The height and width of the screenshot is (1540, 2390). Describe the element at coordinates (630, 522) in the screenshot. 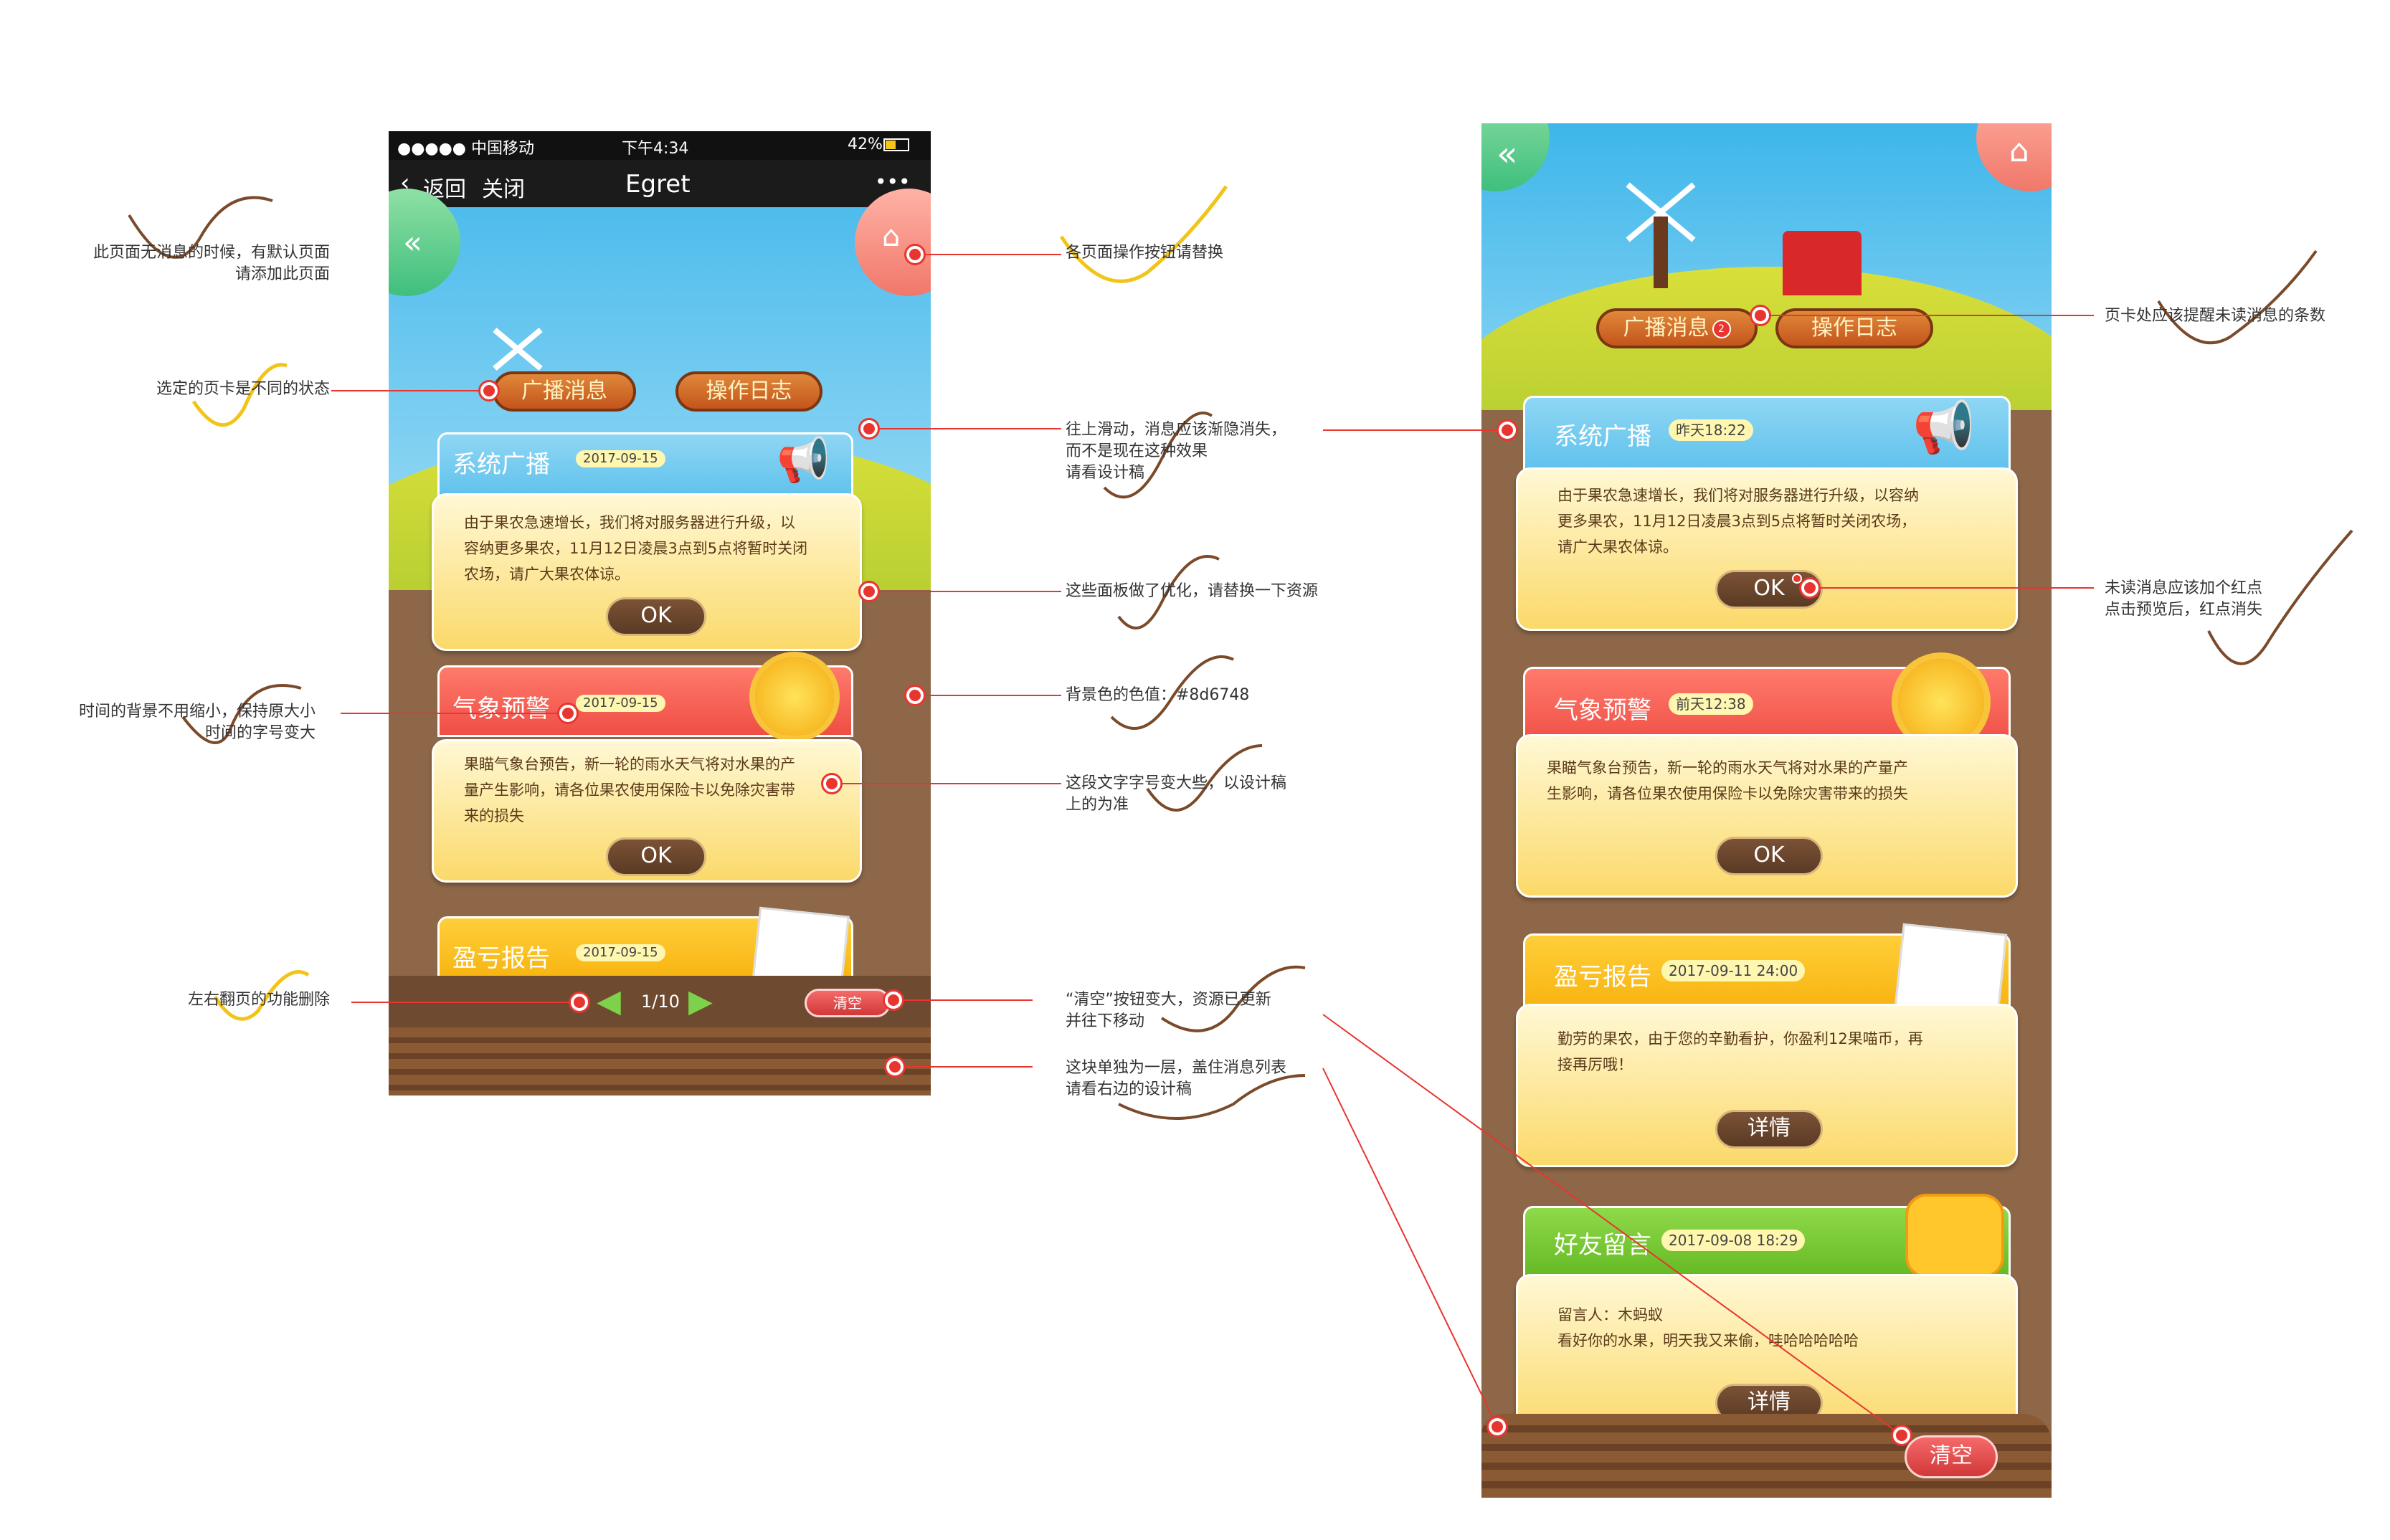

I see `card-line: 由于果农急速增长，我们将对服务器进行升级，以` at that location.